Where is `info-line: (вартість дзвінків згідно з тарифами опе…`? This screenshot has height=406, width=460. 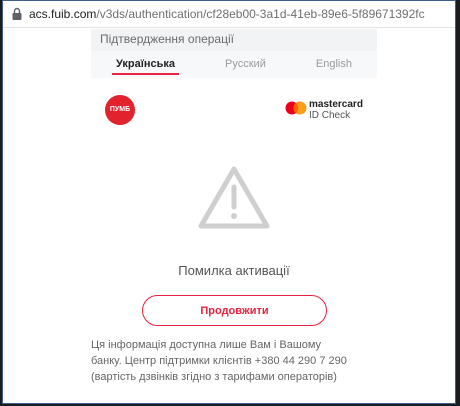 info-line: (вартість дзвінків згідно з тарифами опе… is located at coordinates (214, 377).